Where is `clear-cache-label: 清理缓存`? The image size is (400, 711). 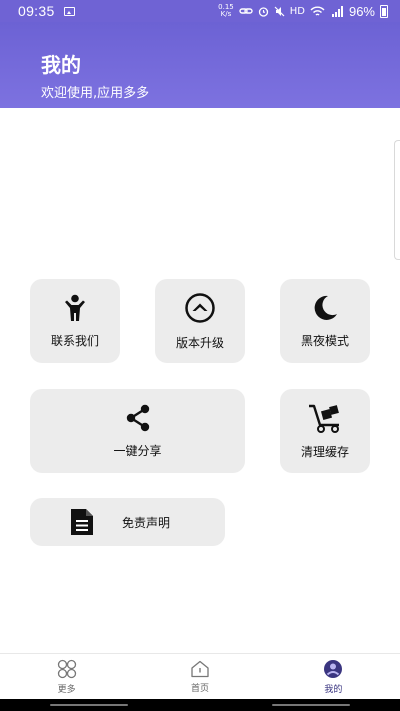
clear-cache-label: 清理缓存 is located at coordinates (324, 451).